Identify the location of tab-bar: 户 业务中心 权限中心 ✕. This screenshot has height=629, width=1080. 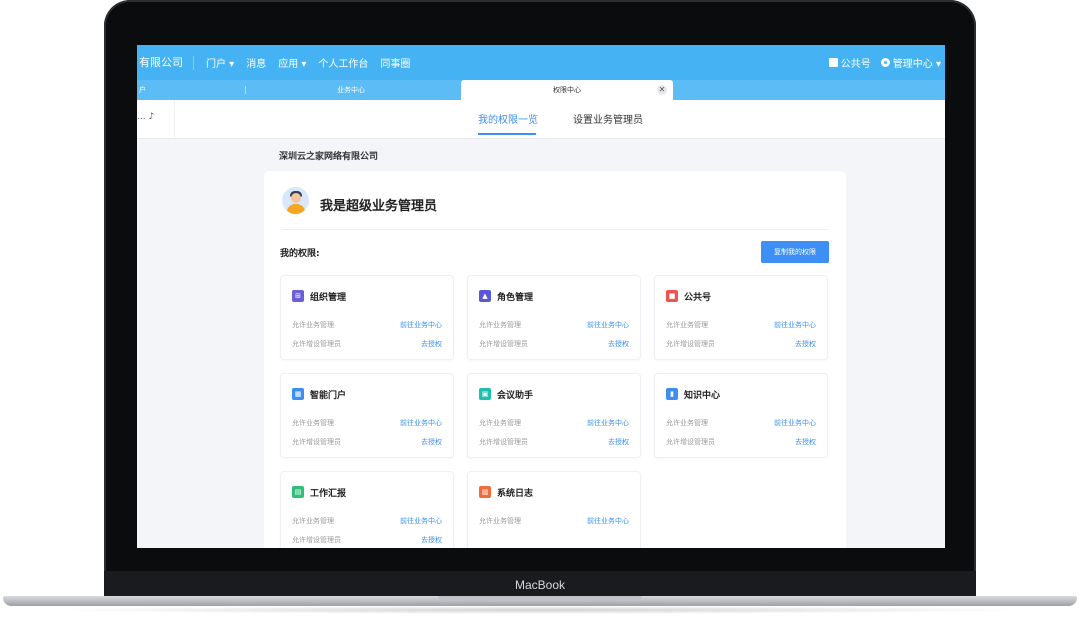
(541, 90).